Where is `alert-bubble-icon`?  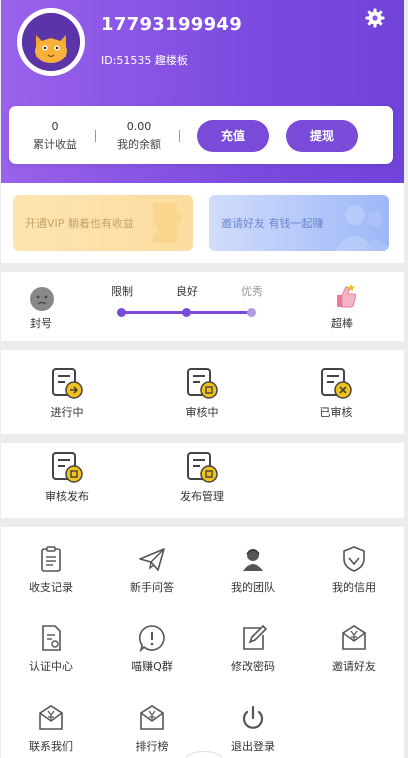 alert-bubble-icon is located at coordinates (151, 639).